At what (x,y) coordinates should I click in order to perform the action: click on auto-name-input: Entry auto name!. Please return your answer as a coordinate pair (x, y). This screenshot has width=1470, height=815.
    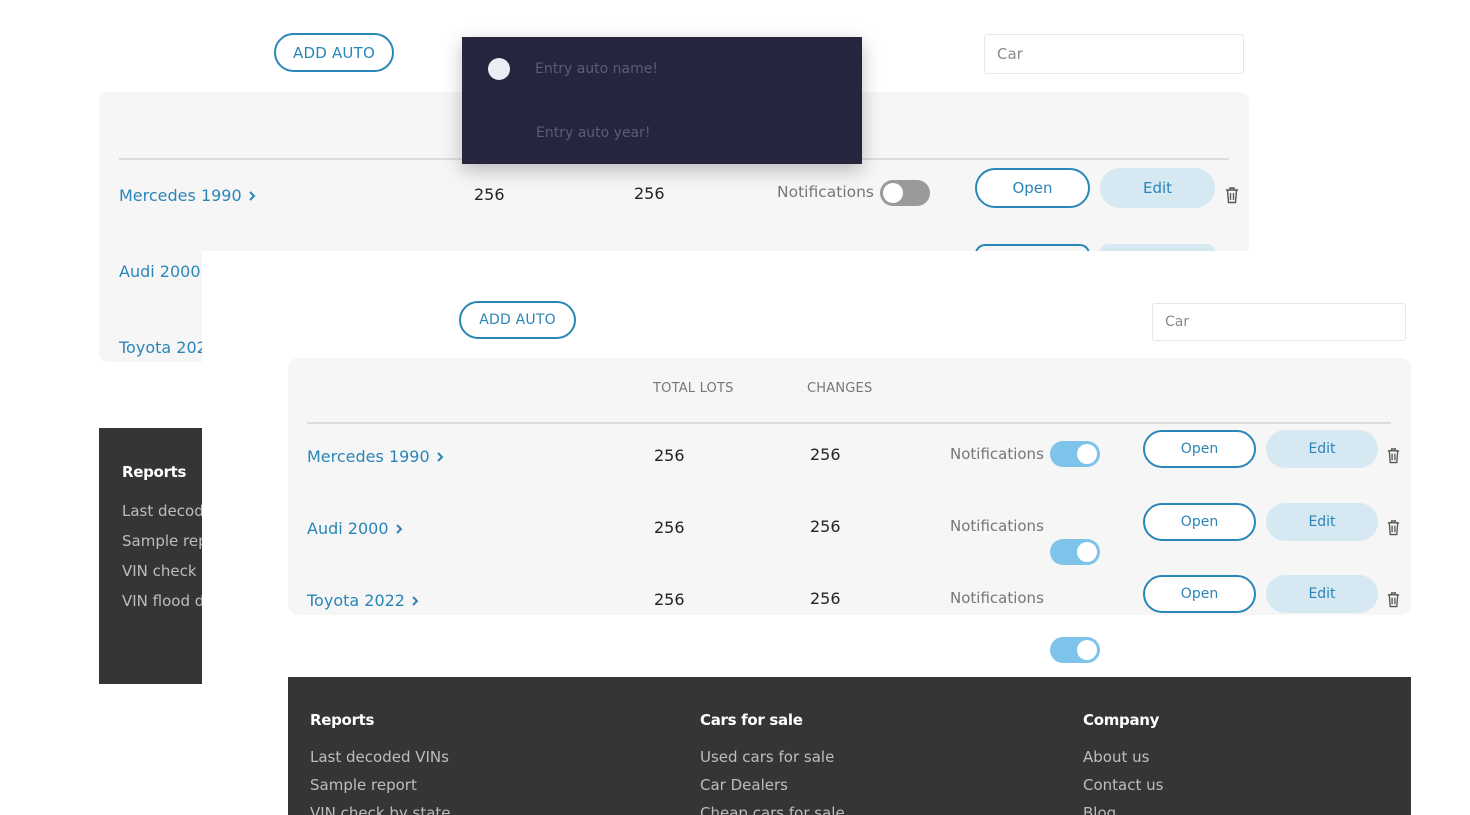
    Looking at the image, I should click on (596, 69).